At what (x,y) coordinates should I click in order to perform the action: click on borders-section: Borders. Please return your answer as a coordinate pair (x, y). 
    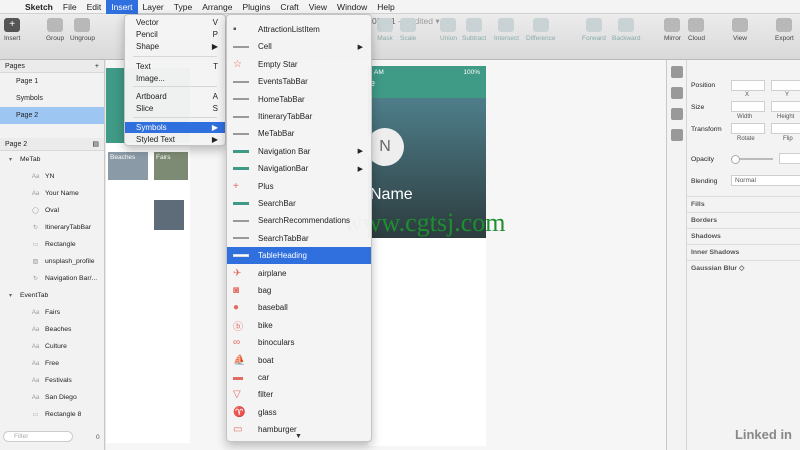
    Looking at the image, I should click on (743, 220).